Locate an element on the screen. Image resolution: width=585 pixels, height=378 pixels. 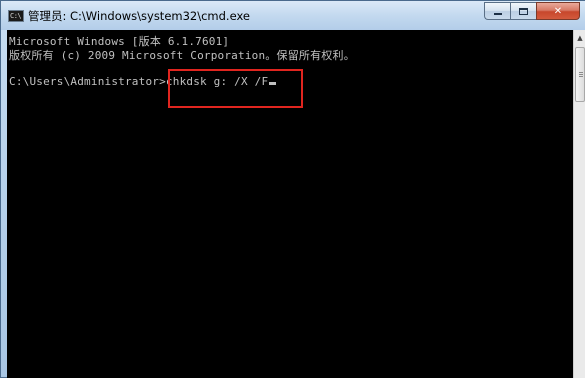
title-bar: C:\ 管理员: C:\Windows\system32\cmd.exe ✕ is located at coordinates (293, 15).